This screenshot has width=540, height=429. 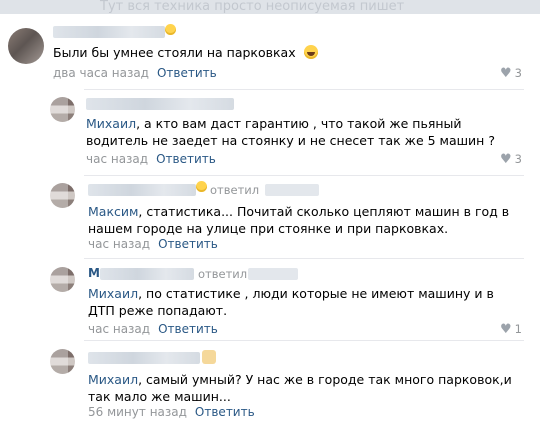 I want to click on comment-time: два часа назад, so click(x=101, y=73).